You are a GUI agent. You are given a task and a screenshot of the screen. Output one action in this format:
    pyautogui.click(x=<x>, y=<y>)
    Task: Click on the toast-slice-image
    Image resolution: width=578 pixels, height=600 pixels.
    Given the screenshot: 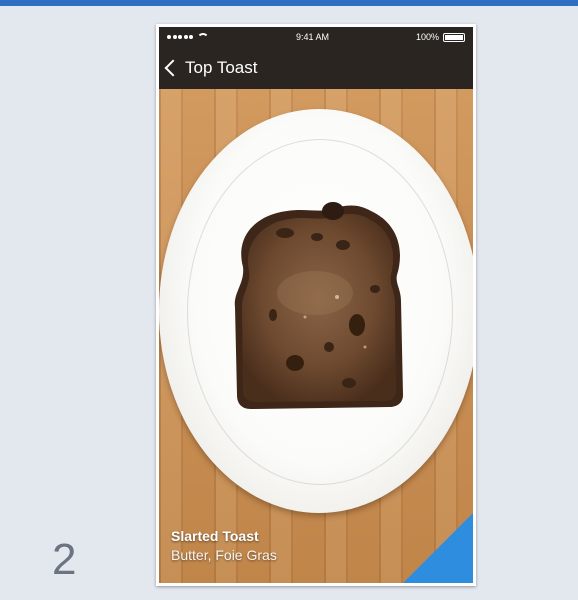 What is the action you would take?
    pyautogui.click(x=318, y=305)
    